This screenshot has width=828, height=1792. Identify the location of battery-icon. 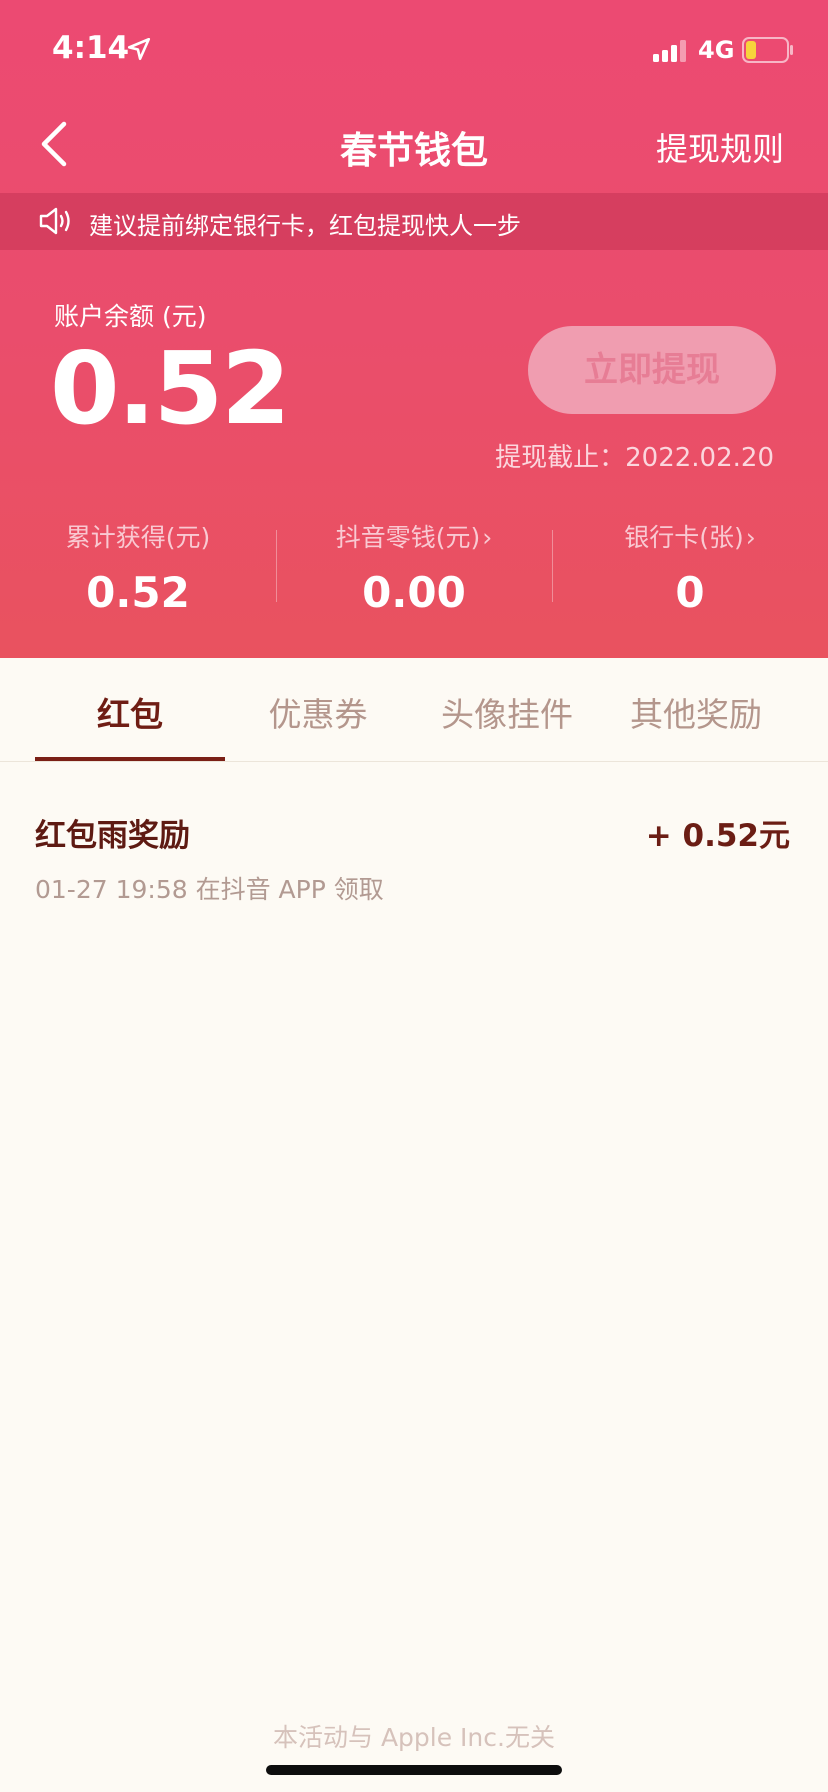
(767, 50).